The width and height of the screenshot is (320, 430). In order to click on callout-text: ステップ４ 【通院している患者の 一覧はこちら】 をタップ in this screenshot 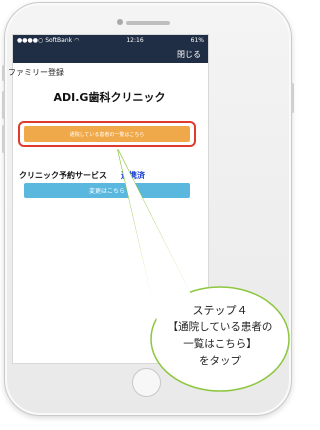, I will do `click(220, 336)`.